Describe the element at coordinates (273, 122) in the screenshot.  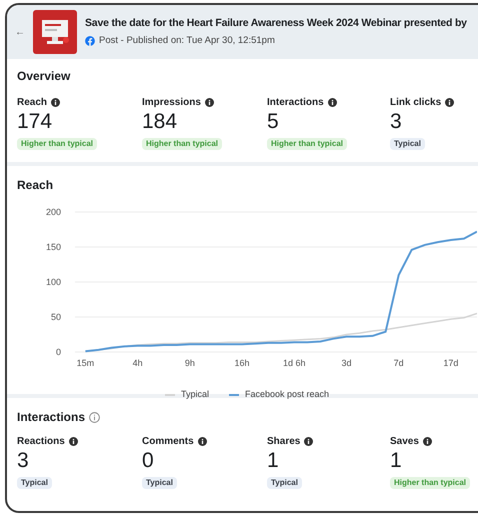
I see `metric-value: 5` at that location.